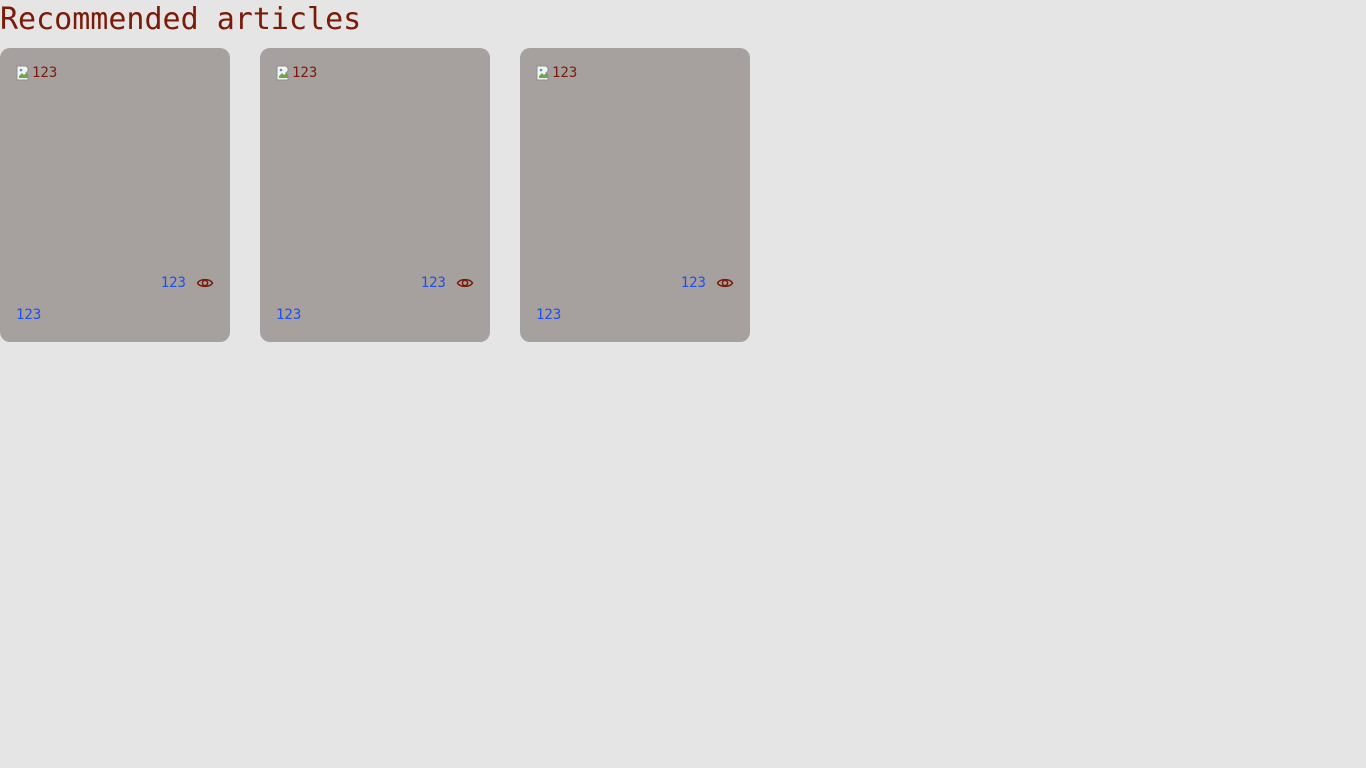 Image resolution: width=1366 pixels, height=768 pixels. I want to click on page-title: Recommended articles, so click(181, 19).